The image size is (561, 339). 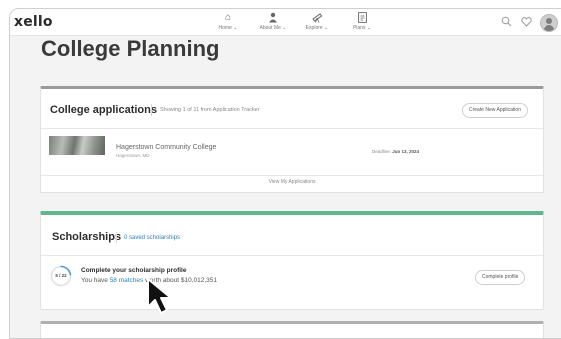 I want to click on avatar, so click(x=549, y=23).